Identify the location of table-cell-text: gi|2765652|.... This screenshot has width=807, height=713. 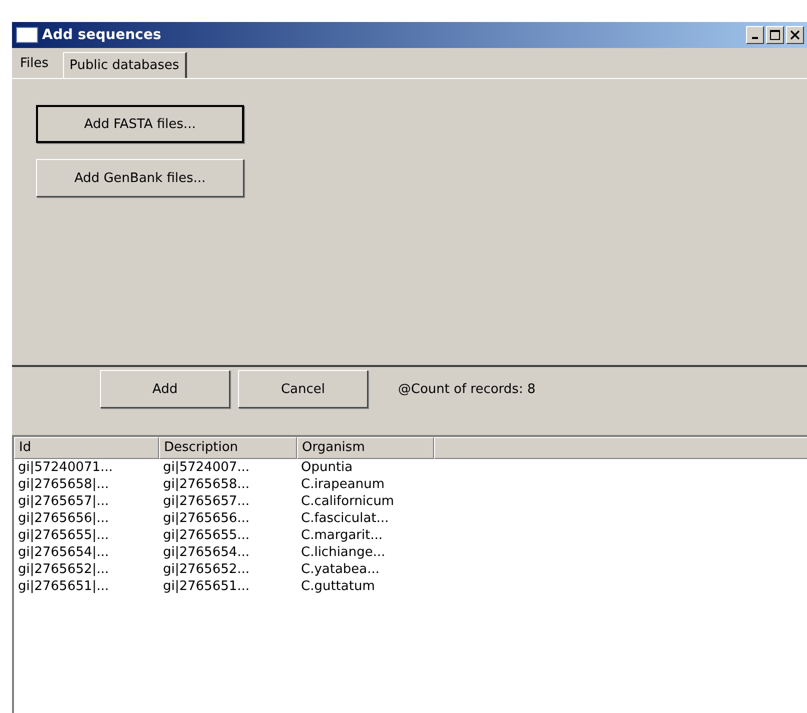
(63, 569).